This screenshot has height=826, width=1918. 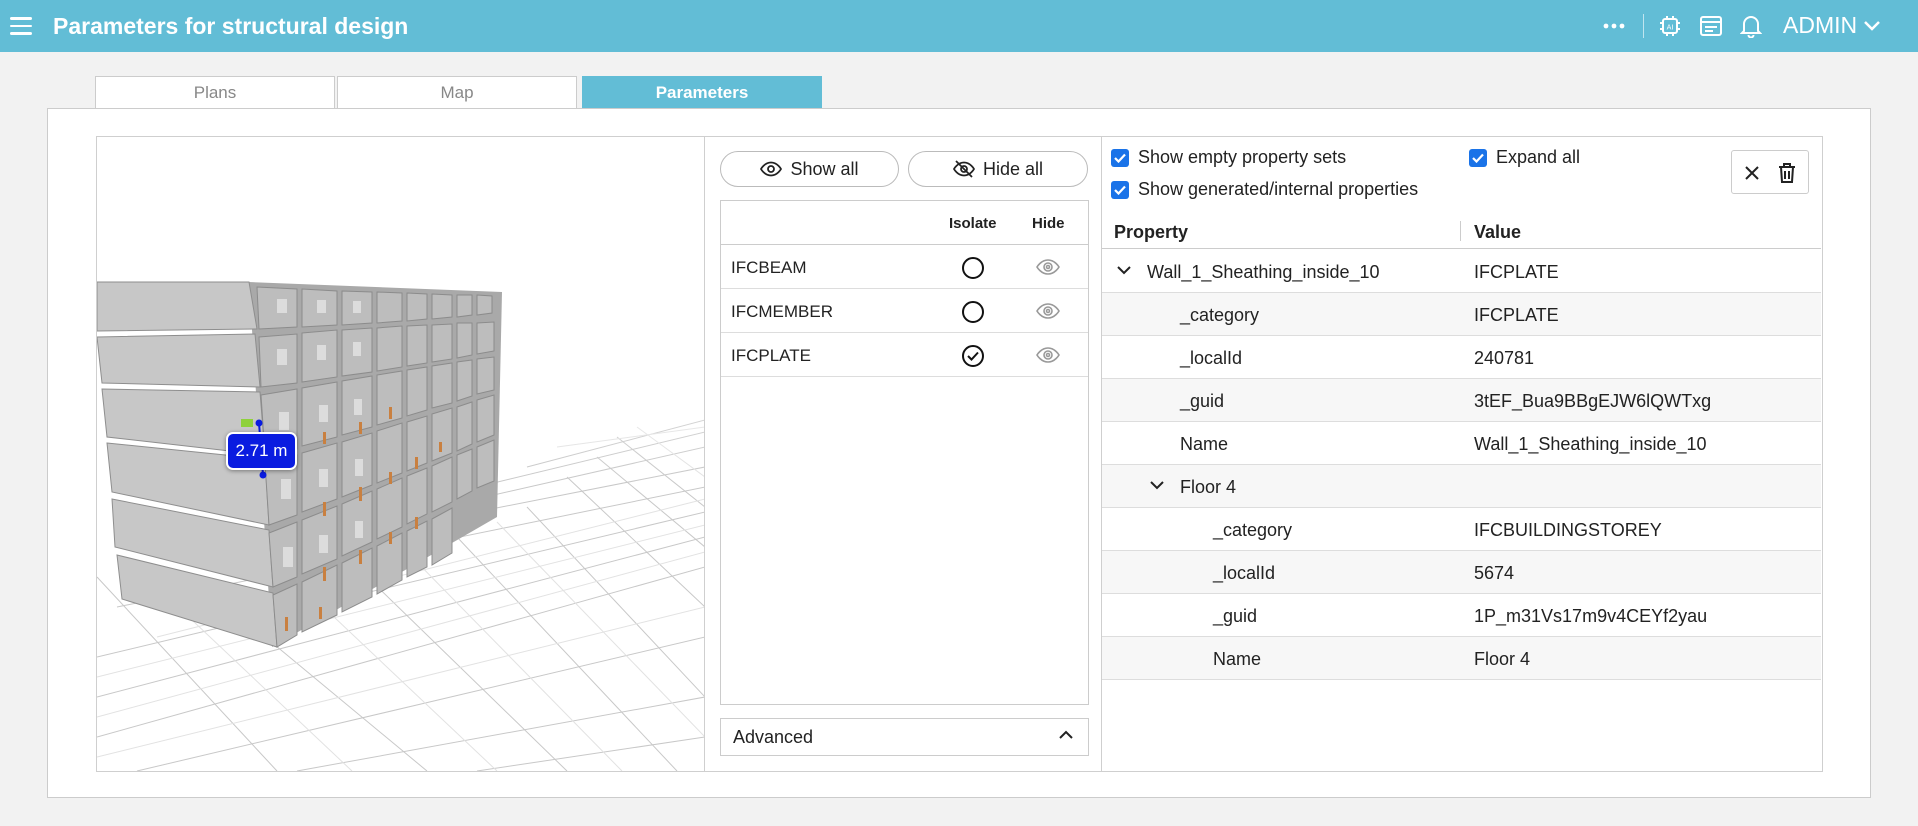 What do you see at coordinates (773, 736) in the screenshot?
I see `advanced-label: Advanced` at bounding box center [773, 736].